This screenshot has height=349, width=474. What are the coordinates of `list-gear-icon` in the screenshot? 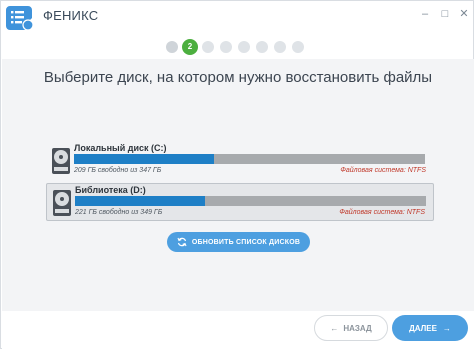 It's located at (20, 18).